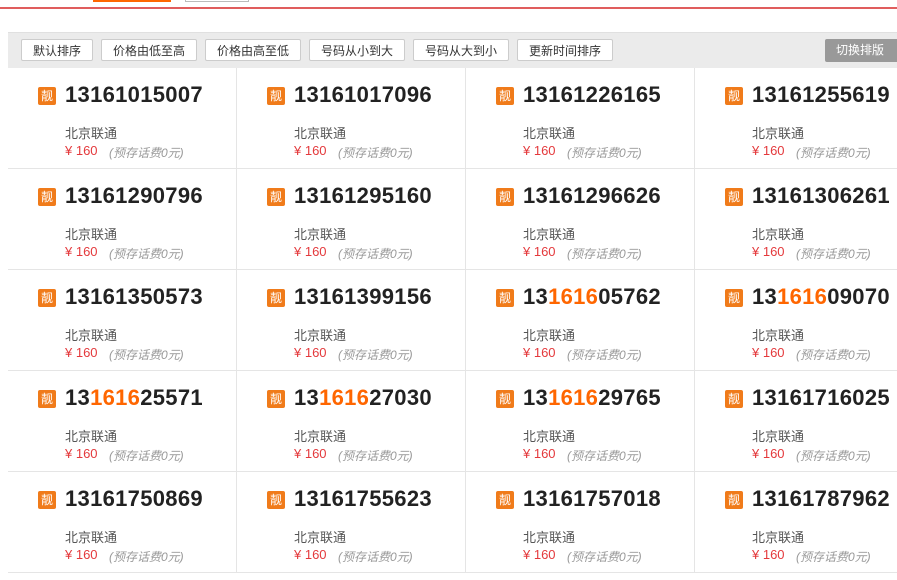 The height and width of the screenshot is (580, 897). I want to click on number-card: 靓 13161255619 北京联通 ¥ 160 (预存话费0元), so click(796, 118).